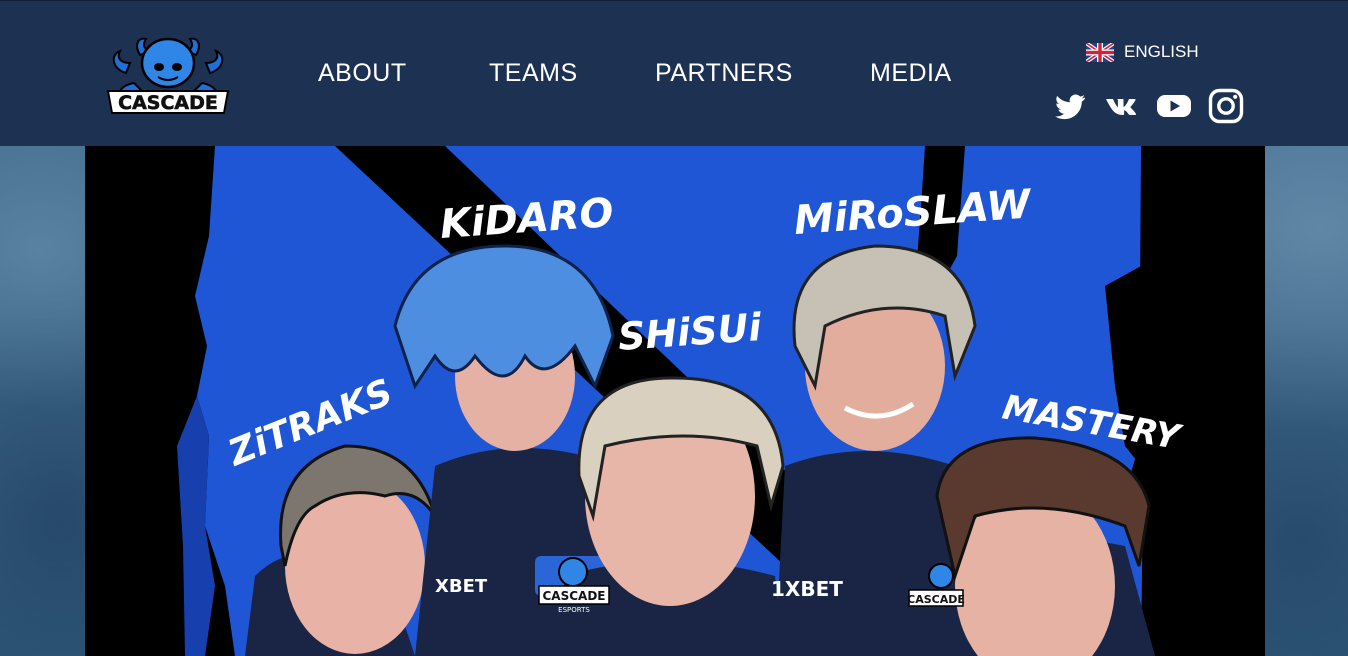  What do you see at coordinates (1100, 52) in the screenshot?
I see `uk-flag-icon` at bounding box center [1100, 52].